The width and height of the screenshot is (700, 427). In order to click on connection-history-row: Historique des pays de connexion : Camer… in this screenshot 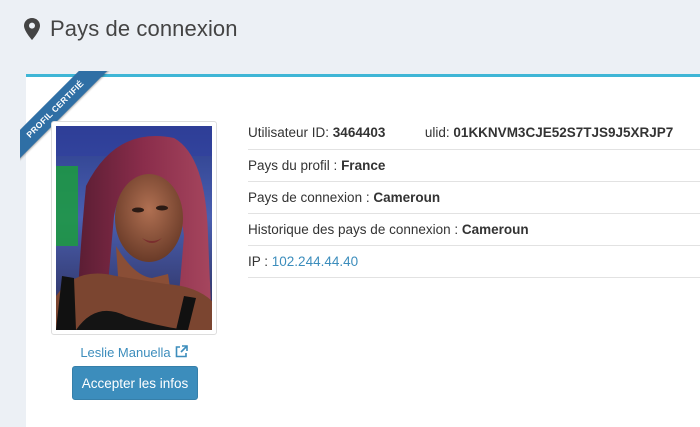, I will do `click(474, 230)`.